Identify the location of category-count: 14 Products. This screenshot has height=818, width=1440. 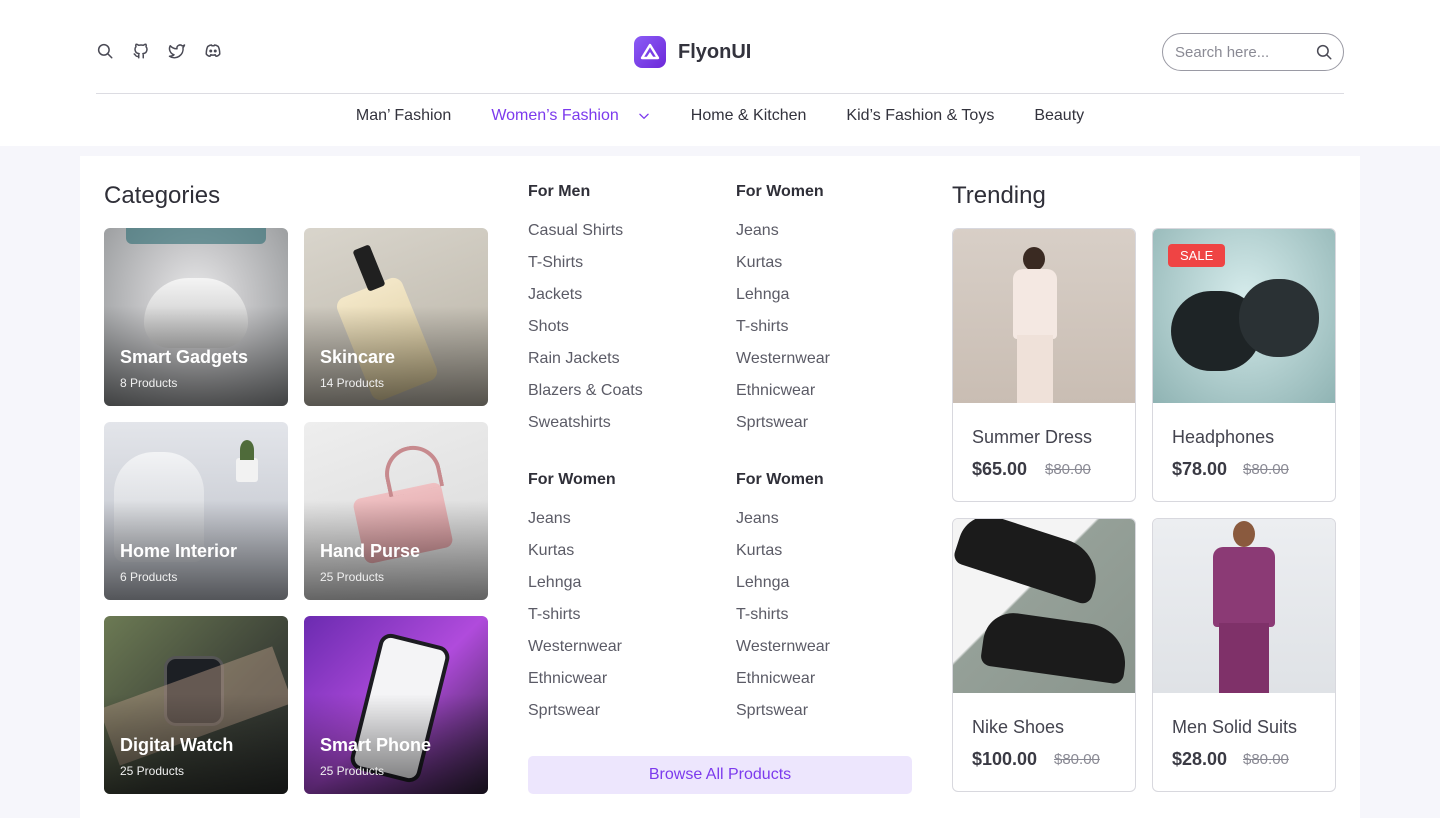
(352, 383).